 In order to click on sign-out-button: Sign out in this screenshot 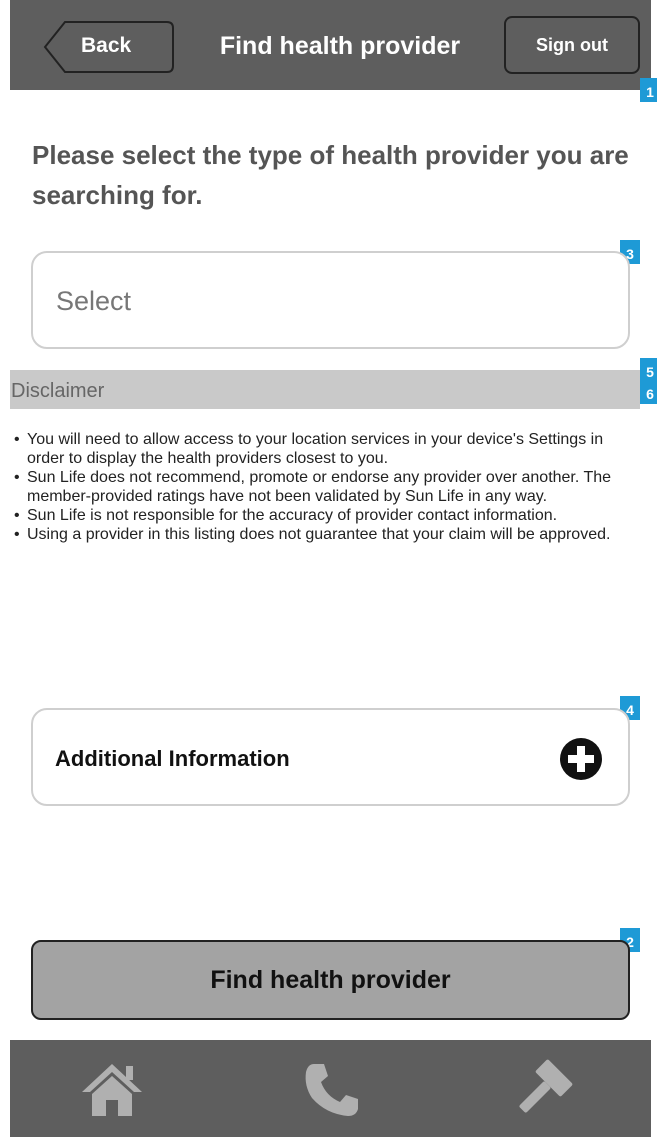, I will do `click(572, 45)`.